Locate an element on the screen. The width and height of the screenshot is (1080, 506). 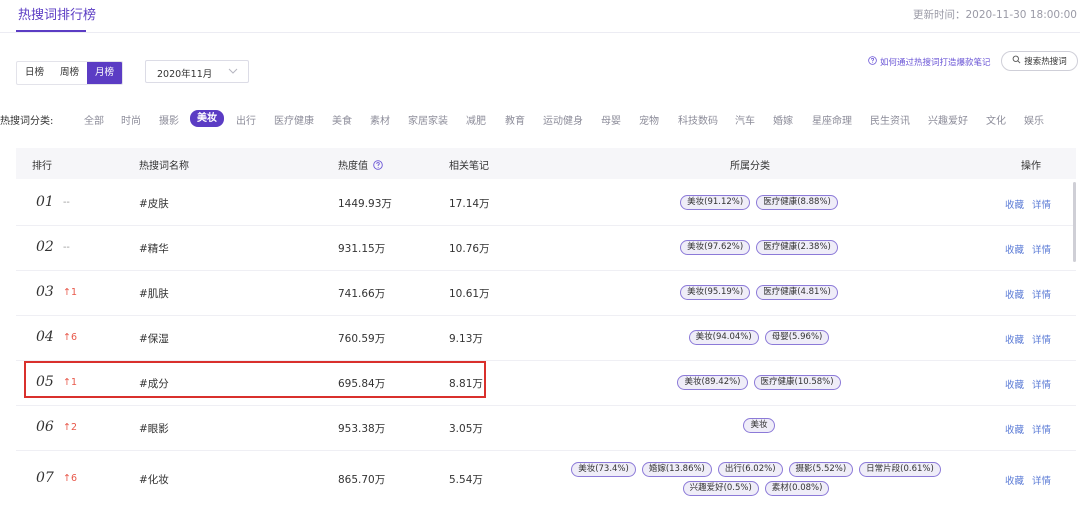
category-tags: 美妆(91.12%) 医疗健康(8.88%) is located at coordinates (759, 202).